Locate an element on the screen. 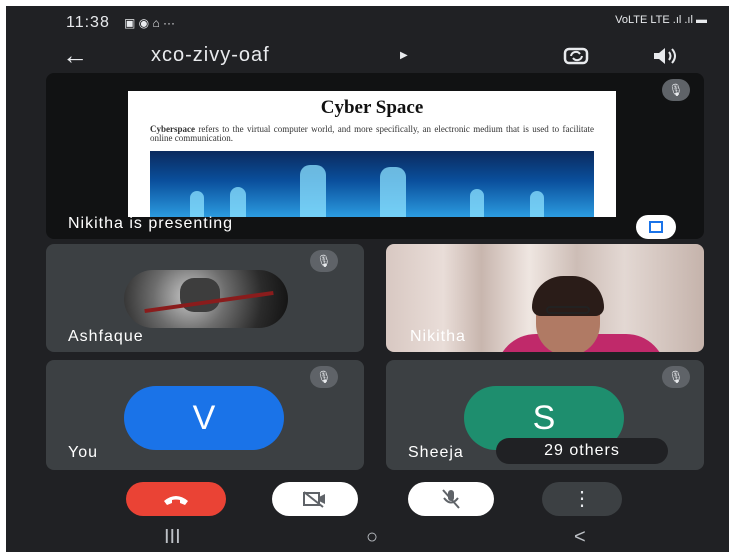 The height and width of the screenshot is (552, 735). presenting-label: Nikitha is presenting is located at coordinates (151, 223).